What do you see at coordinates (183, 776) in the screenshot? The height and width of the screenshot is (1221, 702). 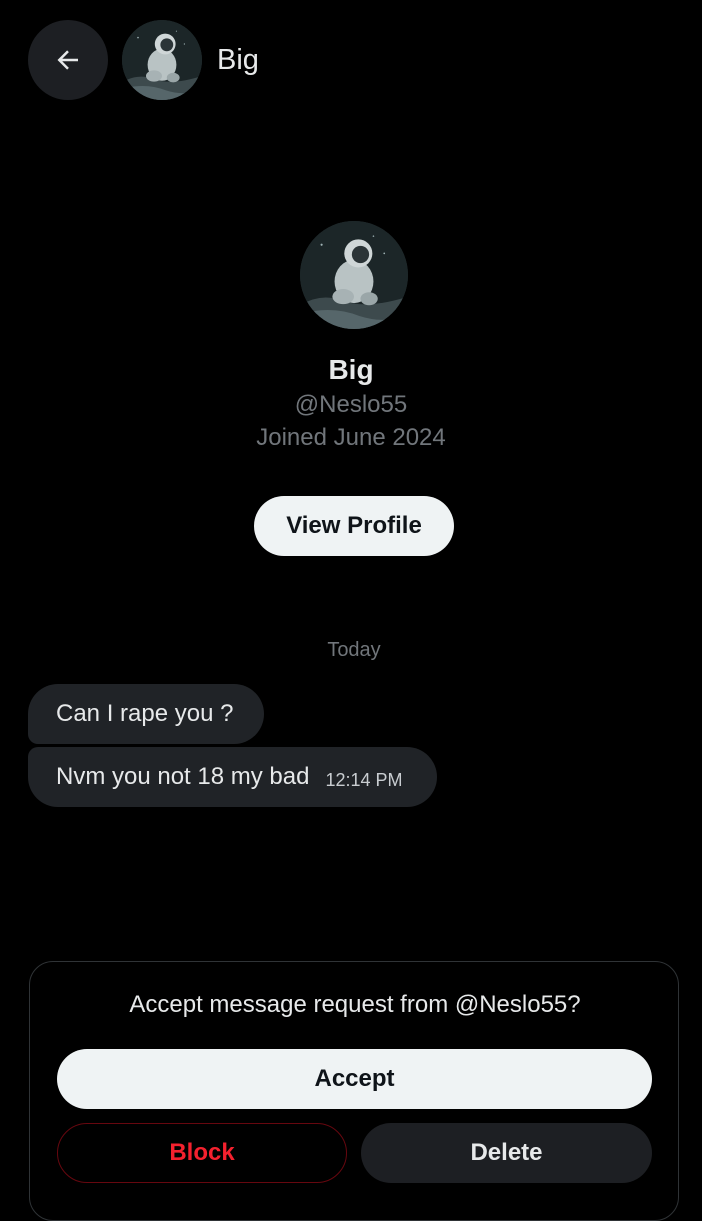 I see `message-text: Nvm you not 18 my bad` at bounding box center [183, 776].